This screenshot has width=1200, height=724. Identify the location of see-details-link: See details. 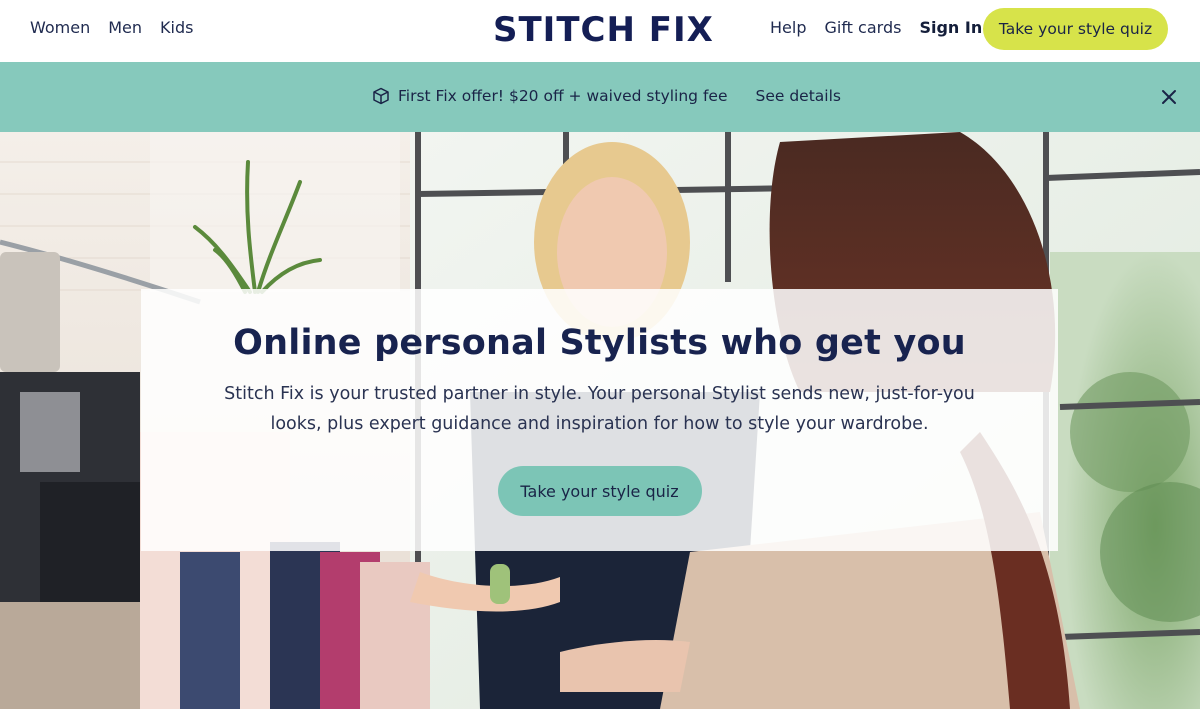
(797, 96).